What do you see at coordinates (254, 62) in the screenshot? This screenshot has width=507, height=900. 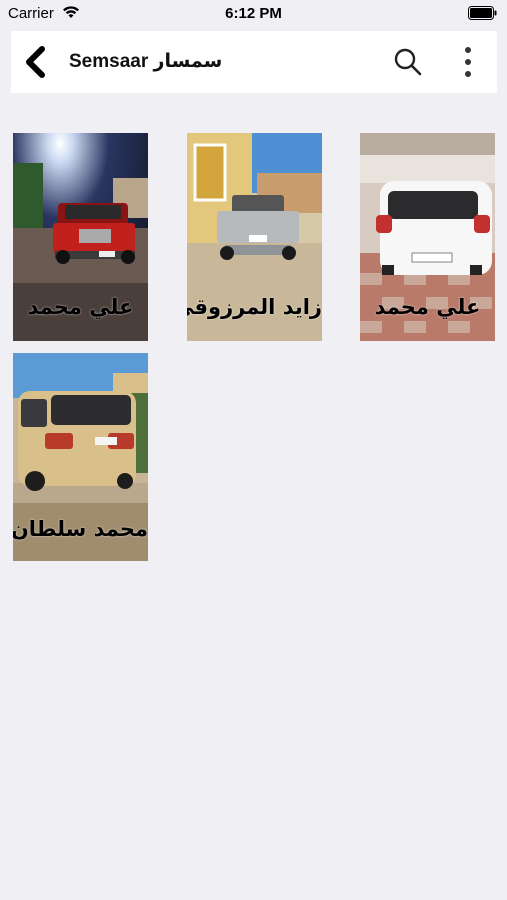 I see `app-bar: Semsaar سمسار` at bounding box center [254, 62].